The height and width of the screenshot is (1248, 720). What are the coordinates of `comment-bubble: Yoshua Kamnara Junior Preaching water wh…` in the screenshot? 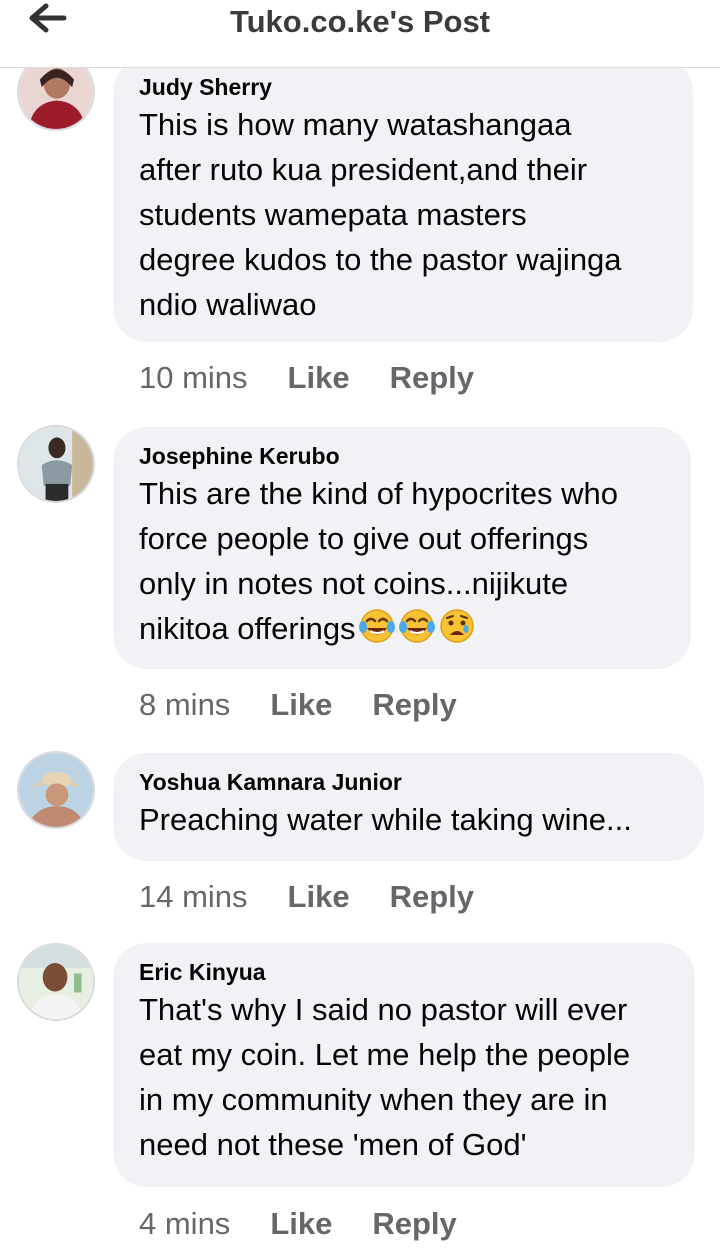 It's located at (408, 807).